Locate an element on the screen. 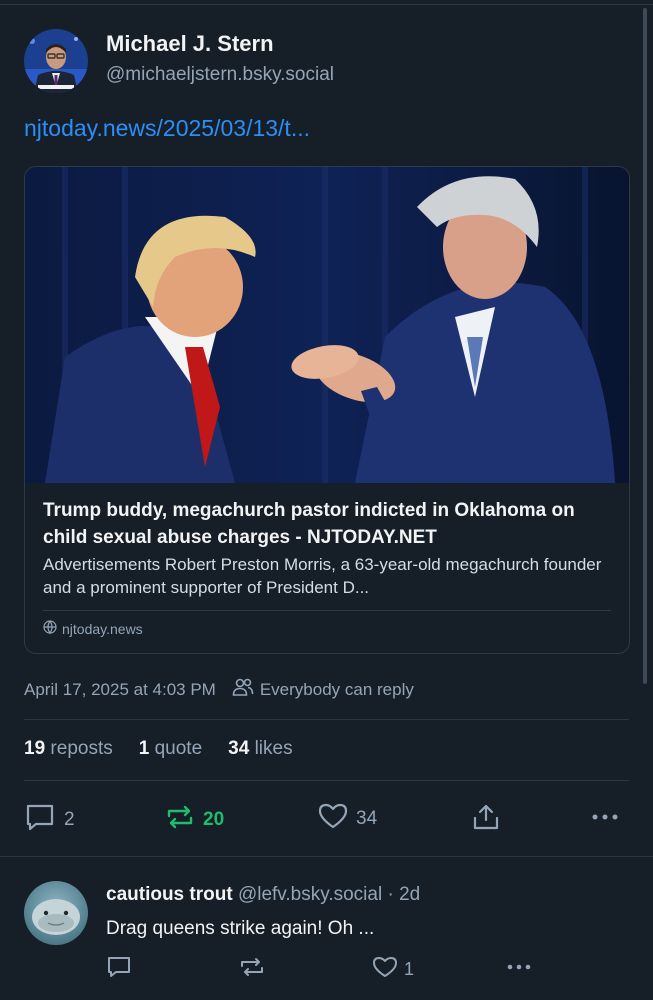 This screenshot has height=1000, width=653. like-count: 34 is located at coordinates (367, 818).